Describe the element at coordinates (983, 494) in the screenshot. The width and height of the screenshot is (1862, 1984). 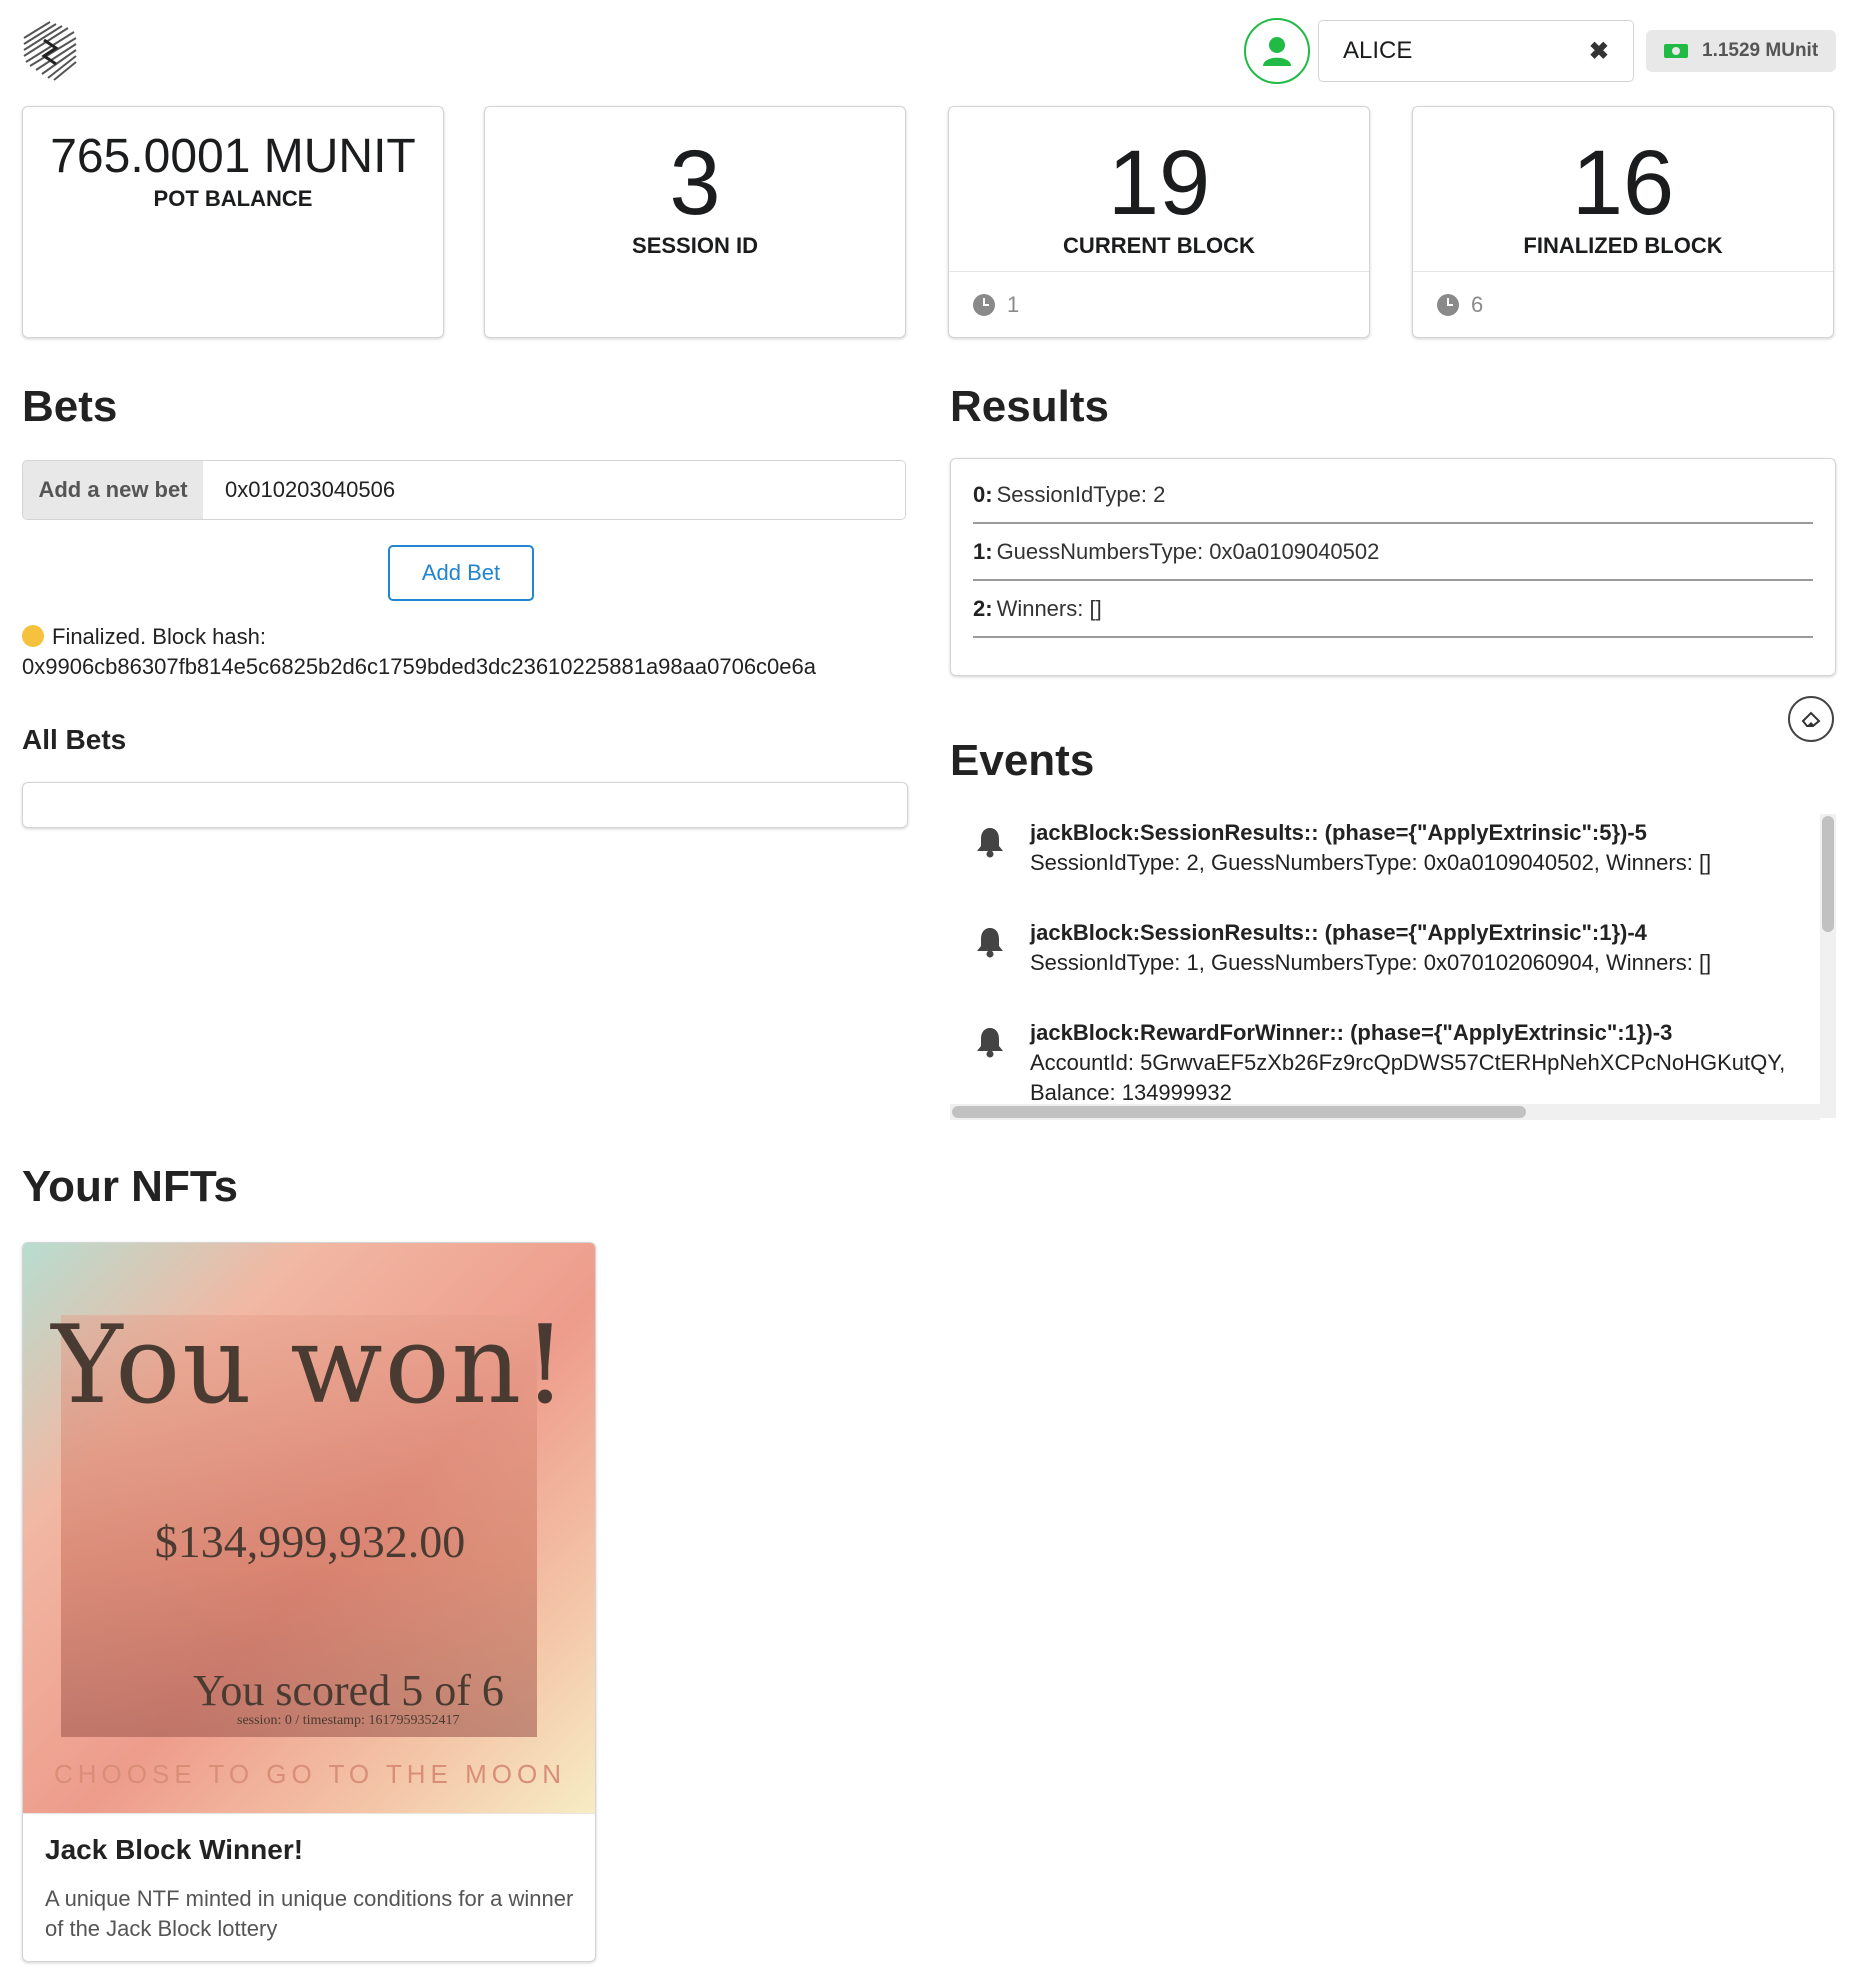
I see `result-index: 0:` at that location.